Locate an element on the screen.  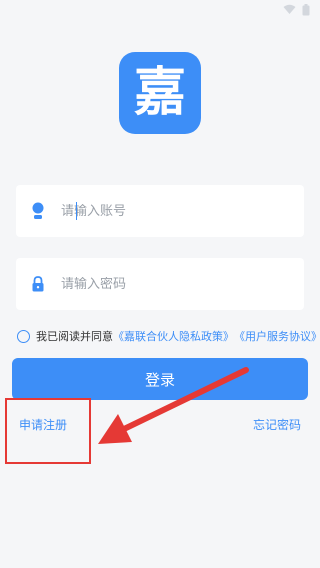
login-button: 登录 is located at coordinates (160, 379).